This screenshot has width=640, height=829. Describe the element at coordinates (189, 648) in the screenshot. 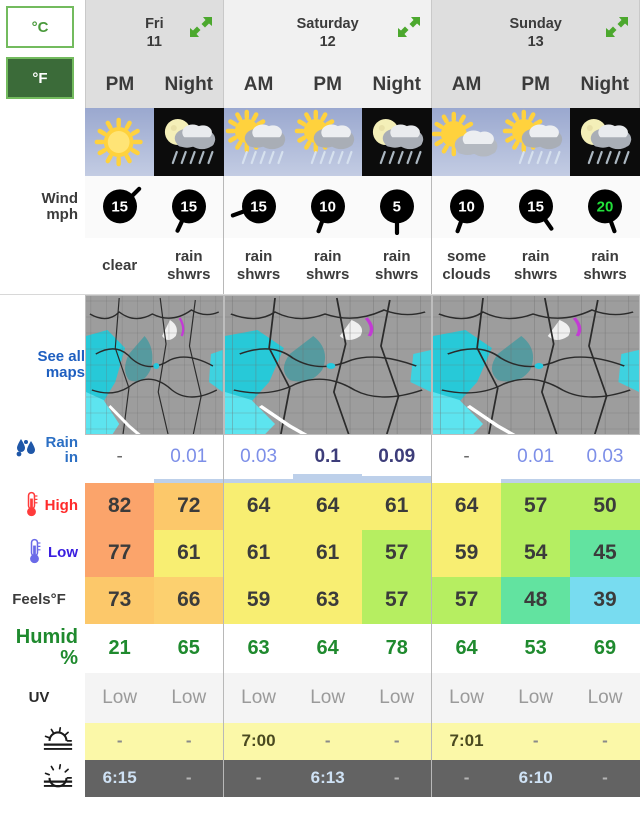

I see `humidity-cell: 65` at that location.